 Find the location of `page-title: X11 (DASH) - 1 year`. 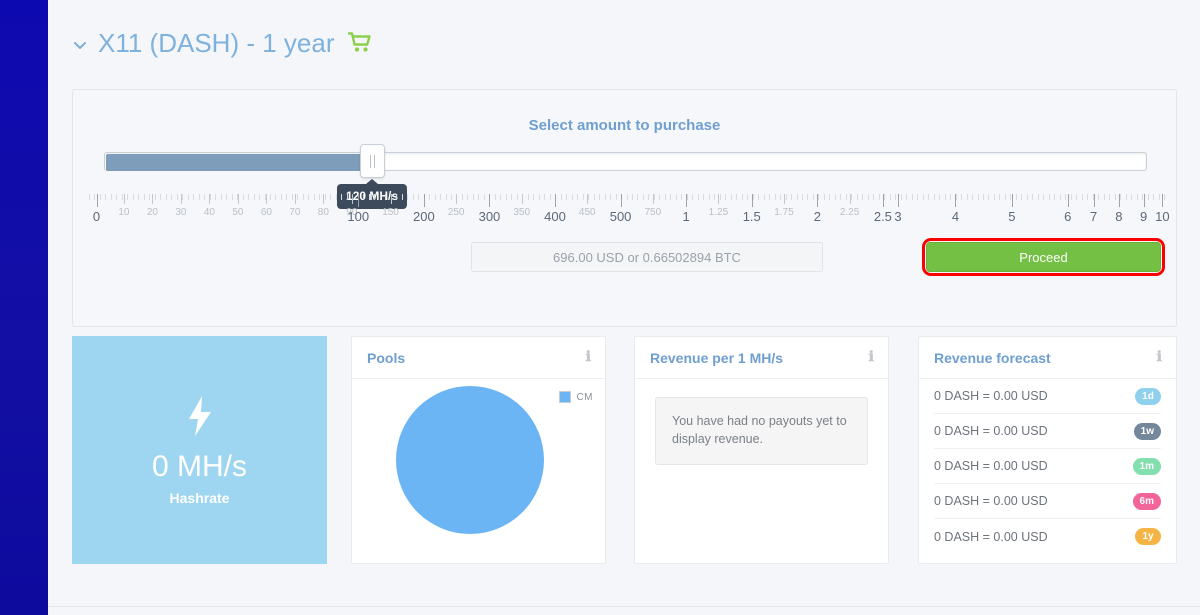

page-title: X11 (DASH) - 1 year is located at coordinates (222, 43).